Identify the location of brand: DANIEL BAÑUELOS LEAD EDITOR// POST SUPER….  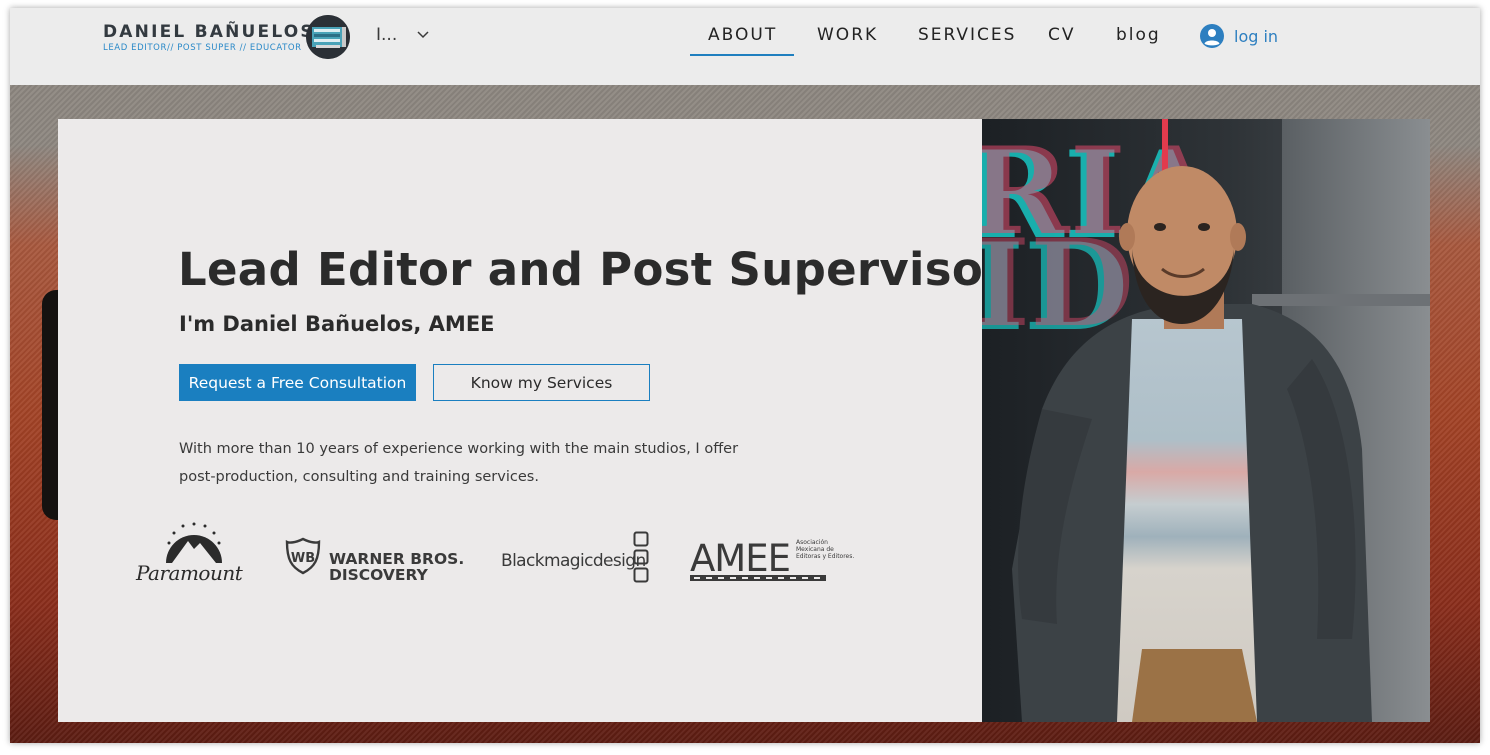
(209, 37).